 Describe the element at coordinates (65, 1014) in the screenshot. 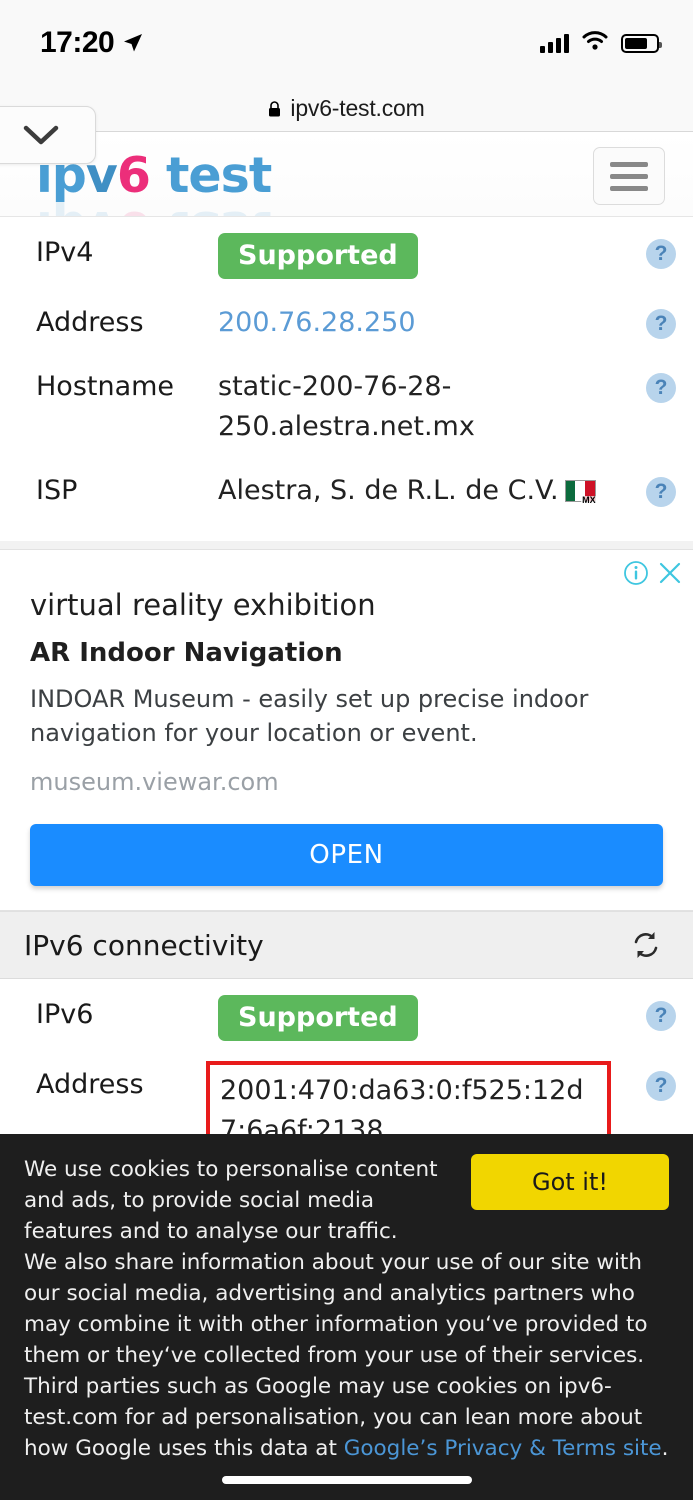

I see `row-label: IPv6` at that location.